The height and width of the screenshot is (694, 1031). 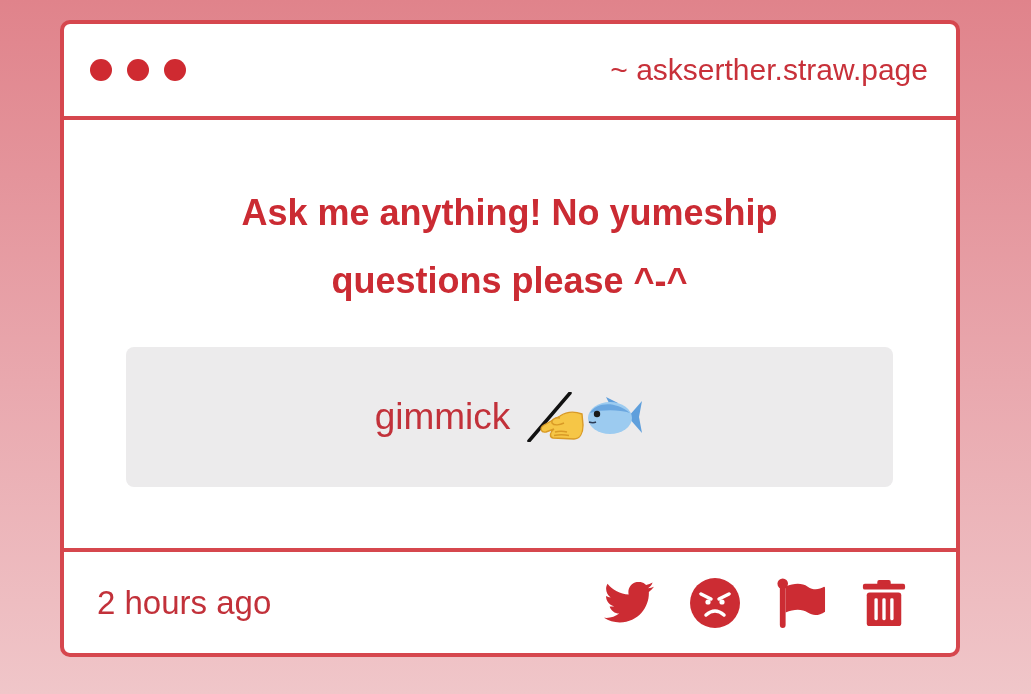 I want to click on page-address: ~ askserther.straw.page, so click(x=769, y=70).